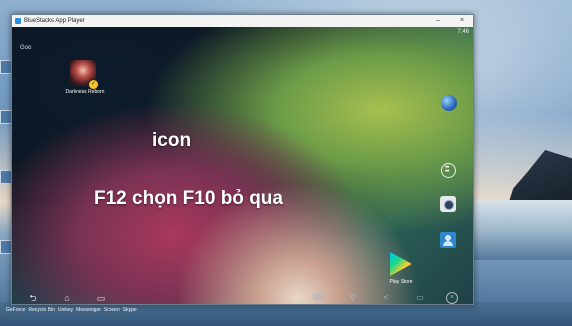  What do you see at coordinates (521, 230) in the screenshot?
I see `wallpaper-beach` at bounding box center [521, 230].